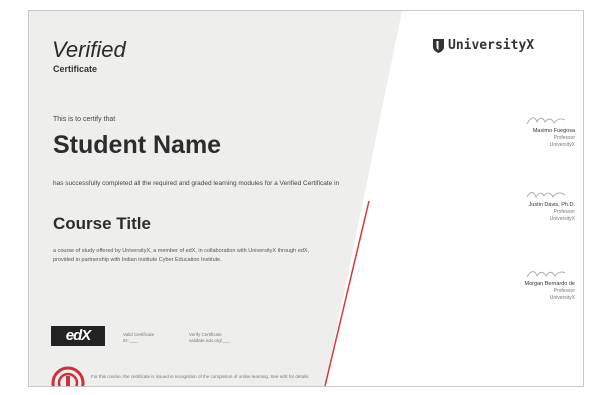 This screenshot has height=395, width=590. Describe the element at coordinates (137, 145) in the screenshot. I see `student-name: Student Name` at that location.